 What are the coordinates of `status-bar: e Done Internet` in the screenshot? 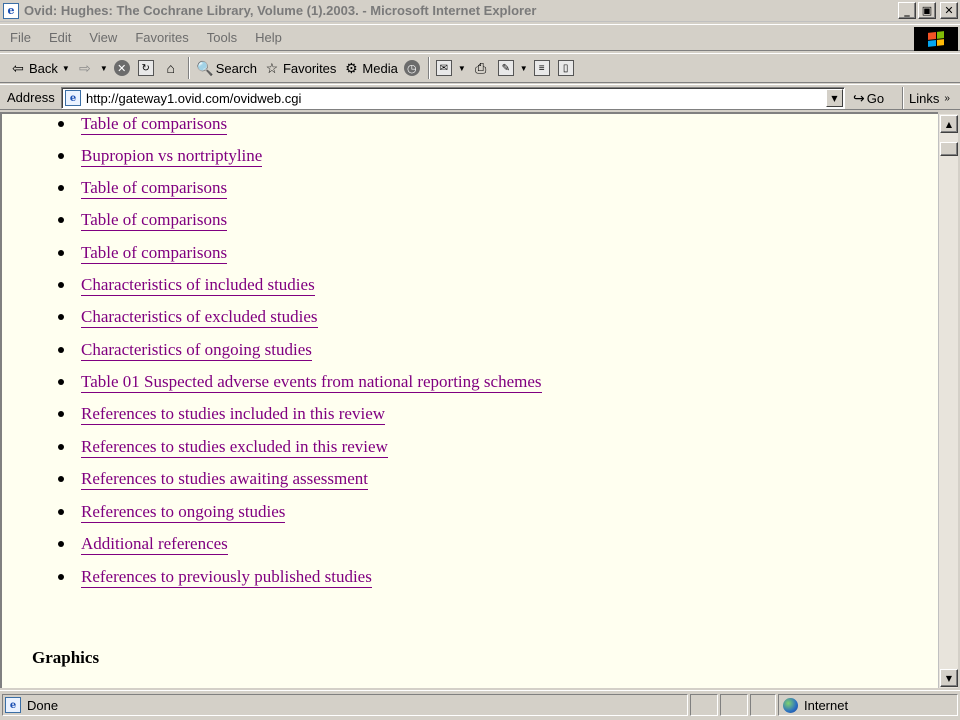 It's located at (480, 705).